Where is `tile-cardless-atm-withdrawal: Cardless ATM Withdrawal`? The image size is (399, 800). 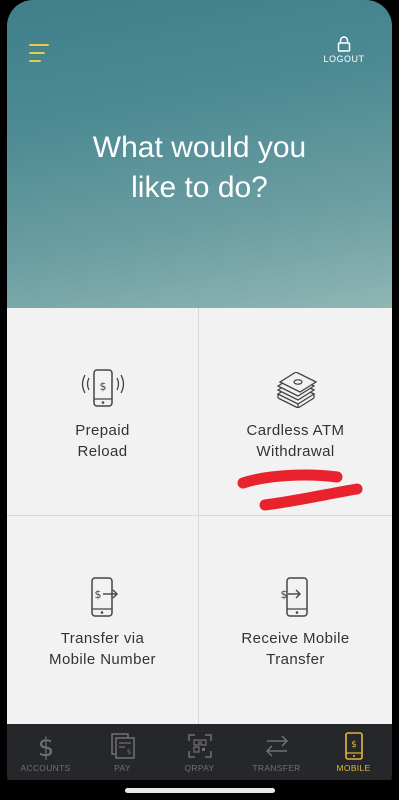 tile-cardless-atm-withdrawal: Cardless ATM Withdrawal is located at coordinates (295, 411).